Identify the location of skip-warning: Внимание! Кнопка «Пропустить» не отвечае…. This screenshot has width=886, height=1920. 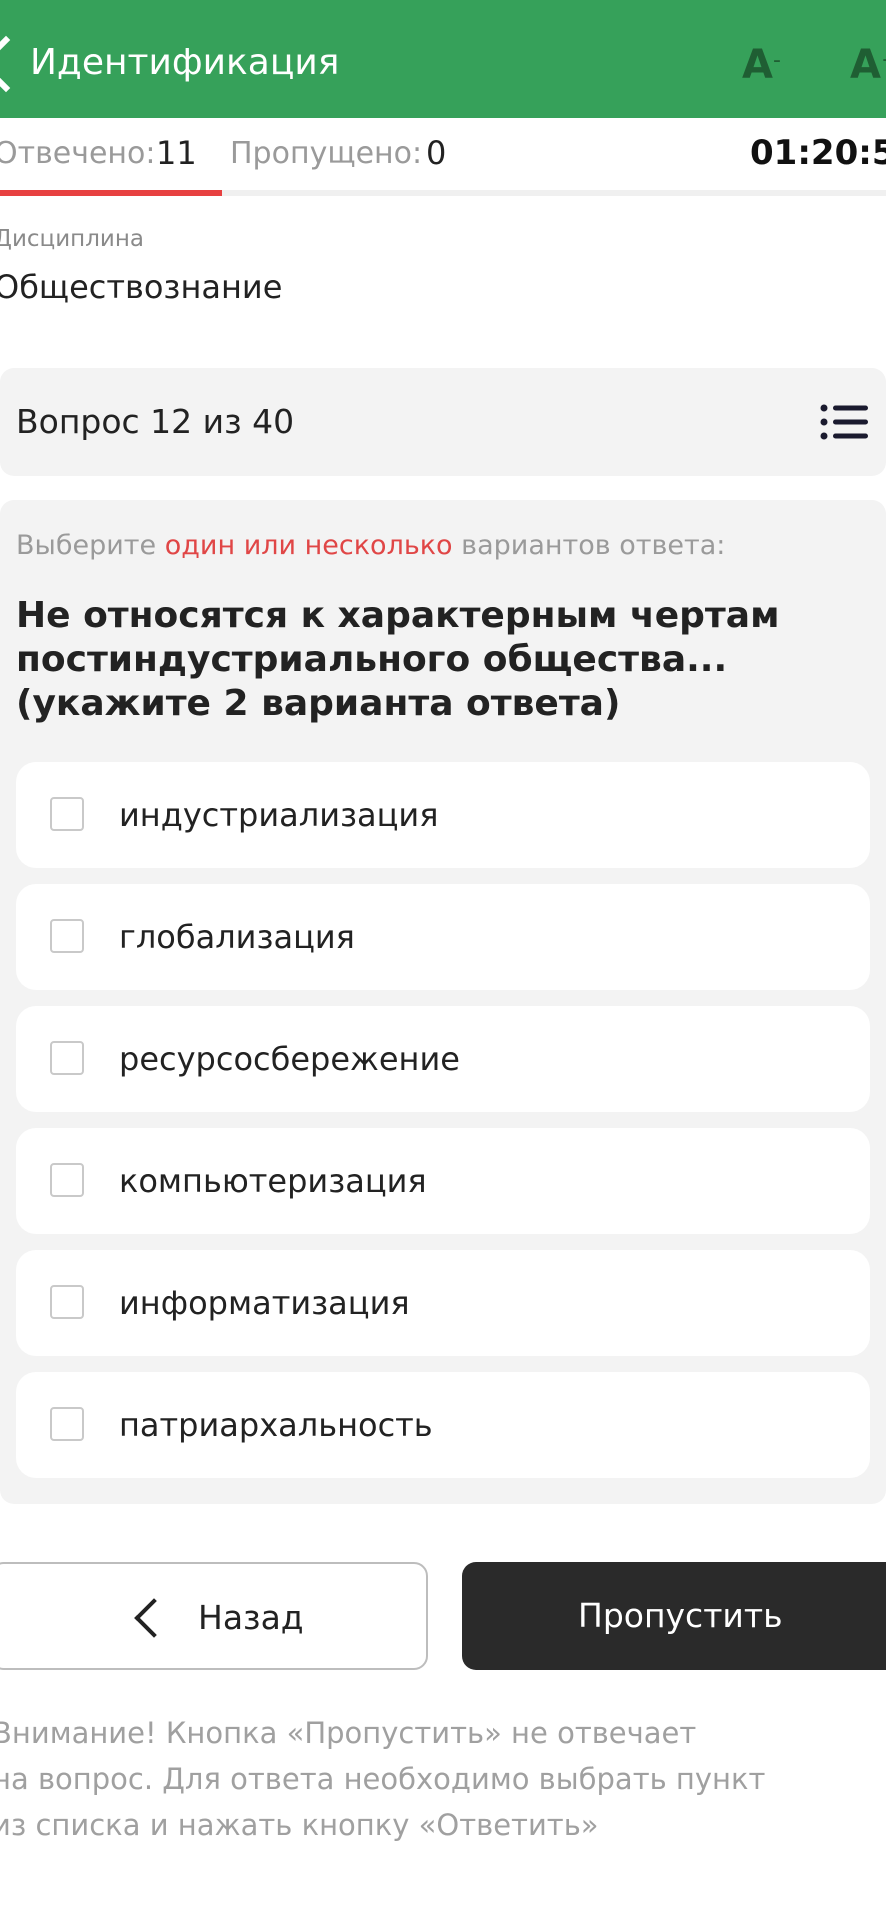
(436, 1779).